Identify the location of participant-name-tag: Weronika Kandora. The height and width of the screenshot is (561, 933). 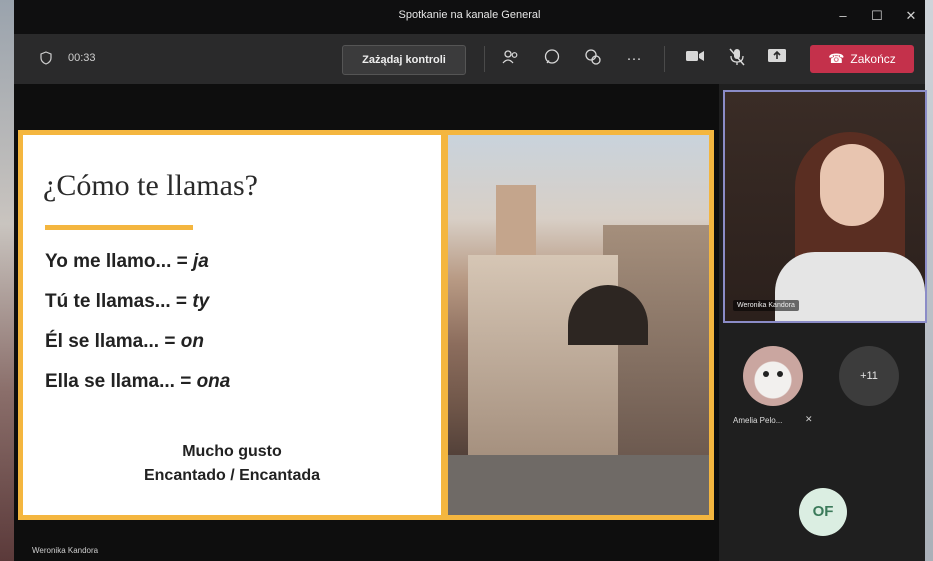
(766, 305).